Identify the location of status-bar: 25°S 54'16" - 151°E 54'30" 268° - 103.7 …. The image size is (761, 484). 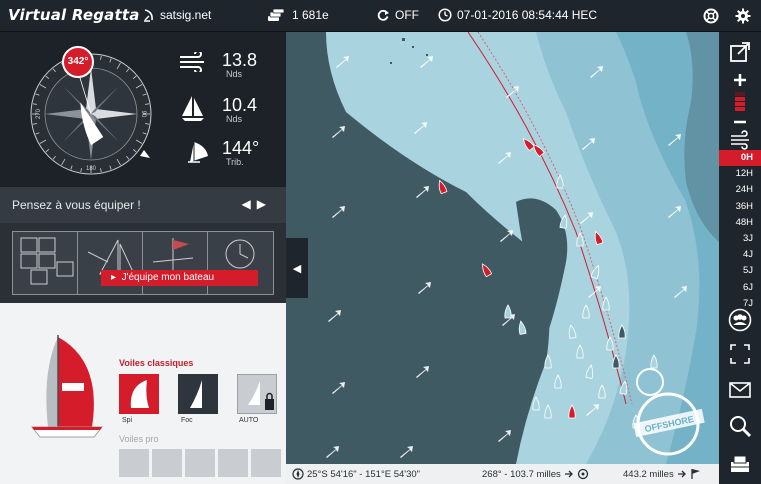
(502, 474).